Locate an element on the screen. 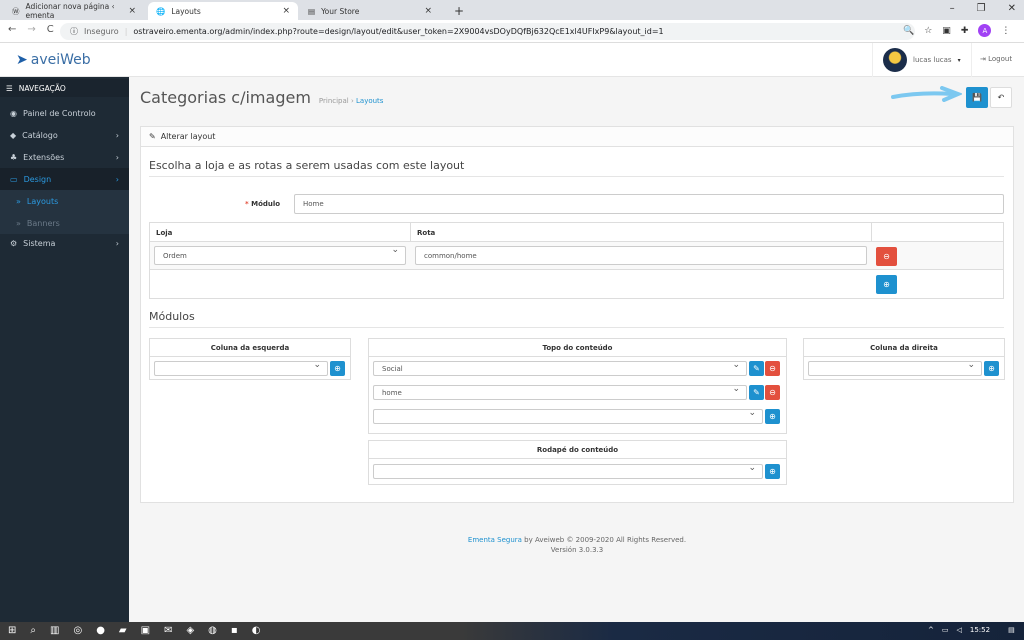  col-header-route: Rota is located at coordinates (641, 232).